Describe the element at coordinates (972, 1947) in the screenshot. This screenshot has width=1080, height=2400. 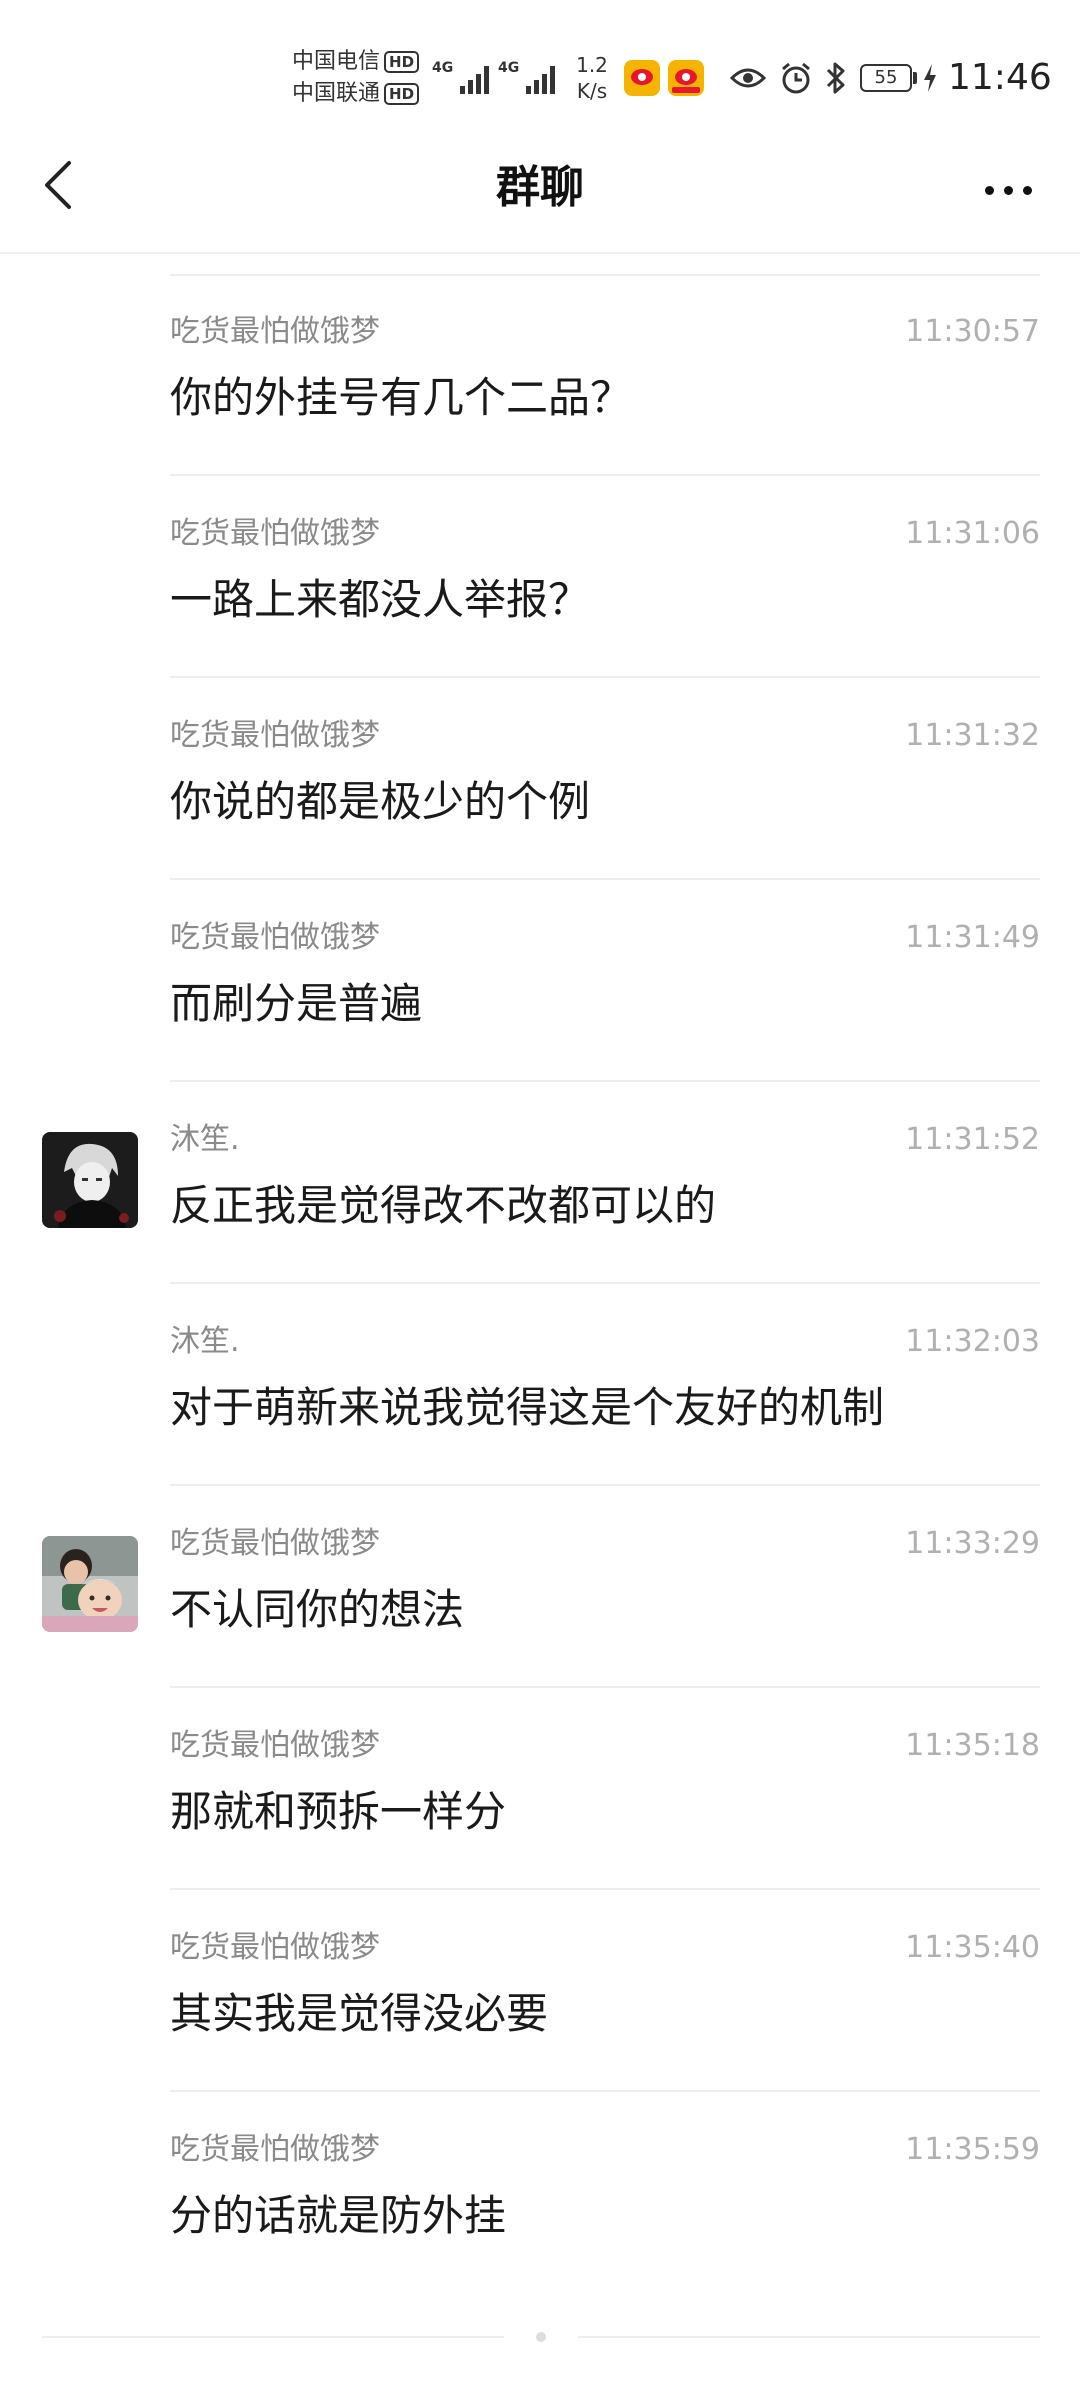
I see `message-time: 11:35:40` at that location.